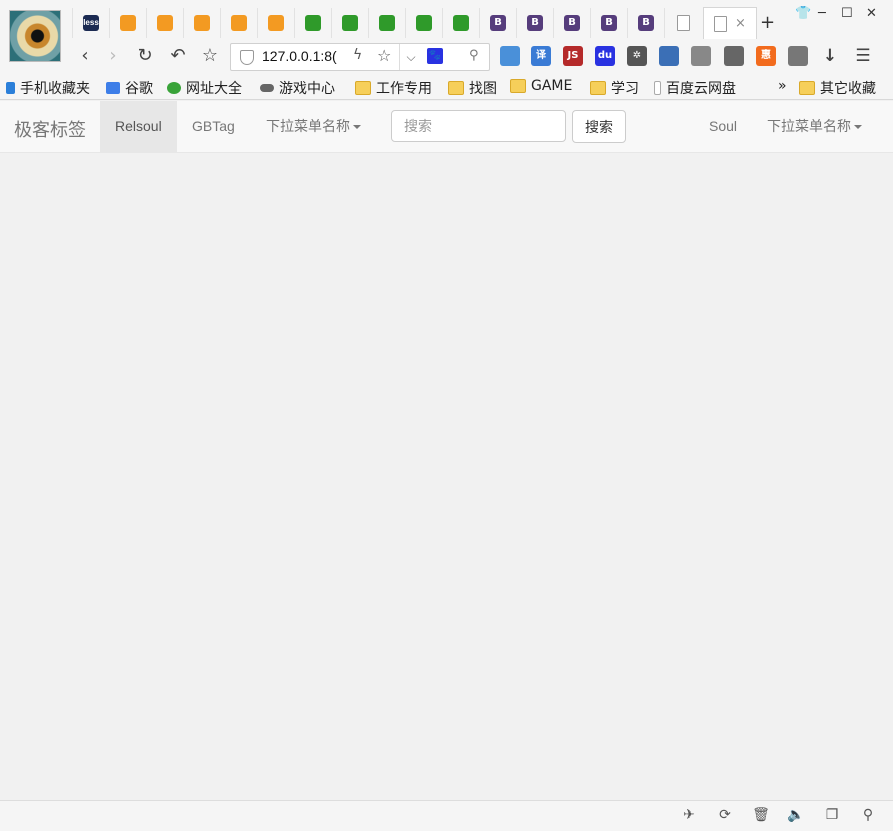  I want to click on bookmarks-bar: 手机收藏夹 谷歌 网址大全 游戏中心 工作专用 找图 GAME 学习 百度云网盘 » 其它收藏, so click(446, 87).